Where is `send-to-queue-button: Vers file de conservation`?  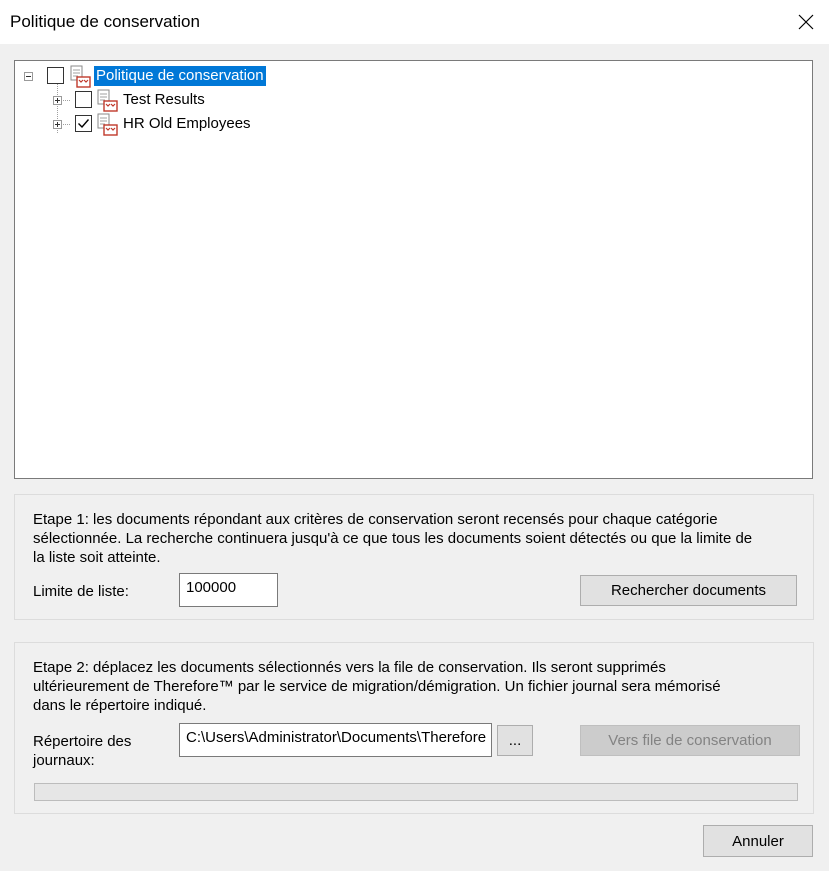 send-to-queue-button: Vers file de conservation is located at coordinates (690, 740).